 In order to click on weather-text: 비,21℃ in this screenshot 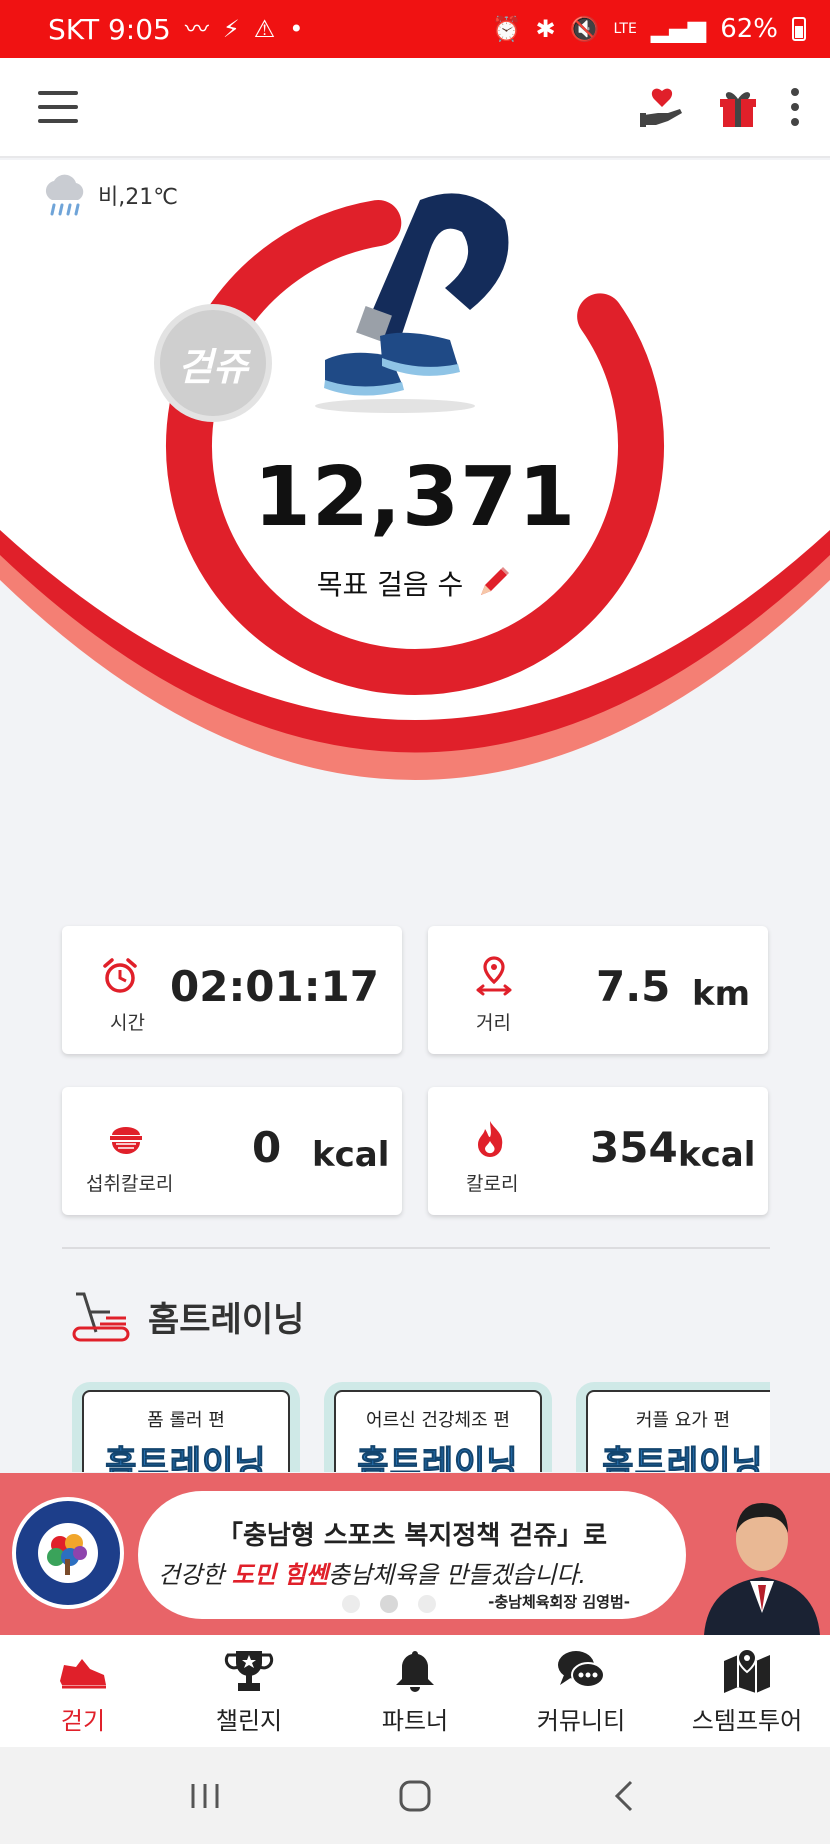, I will do `click(138, 197)`.